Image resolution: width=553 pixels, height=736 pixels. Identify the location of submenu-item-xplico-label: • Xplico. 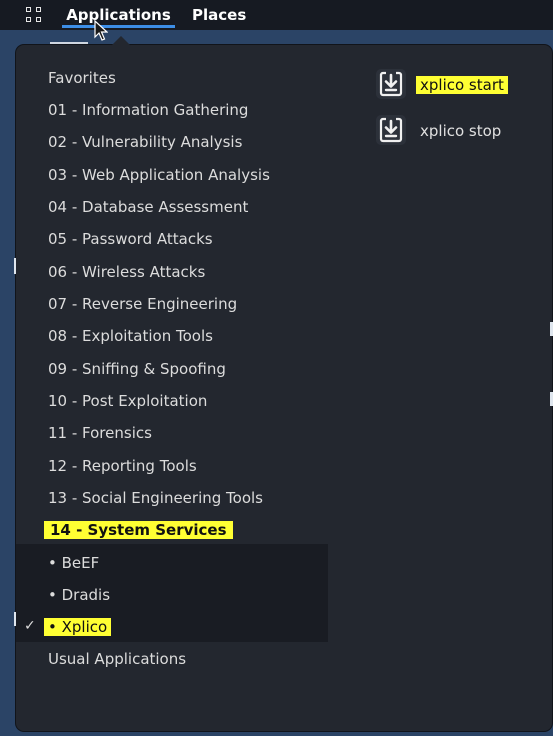
(78, 627).